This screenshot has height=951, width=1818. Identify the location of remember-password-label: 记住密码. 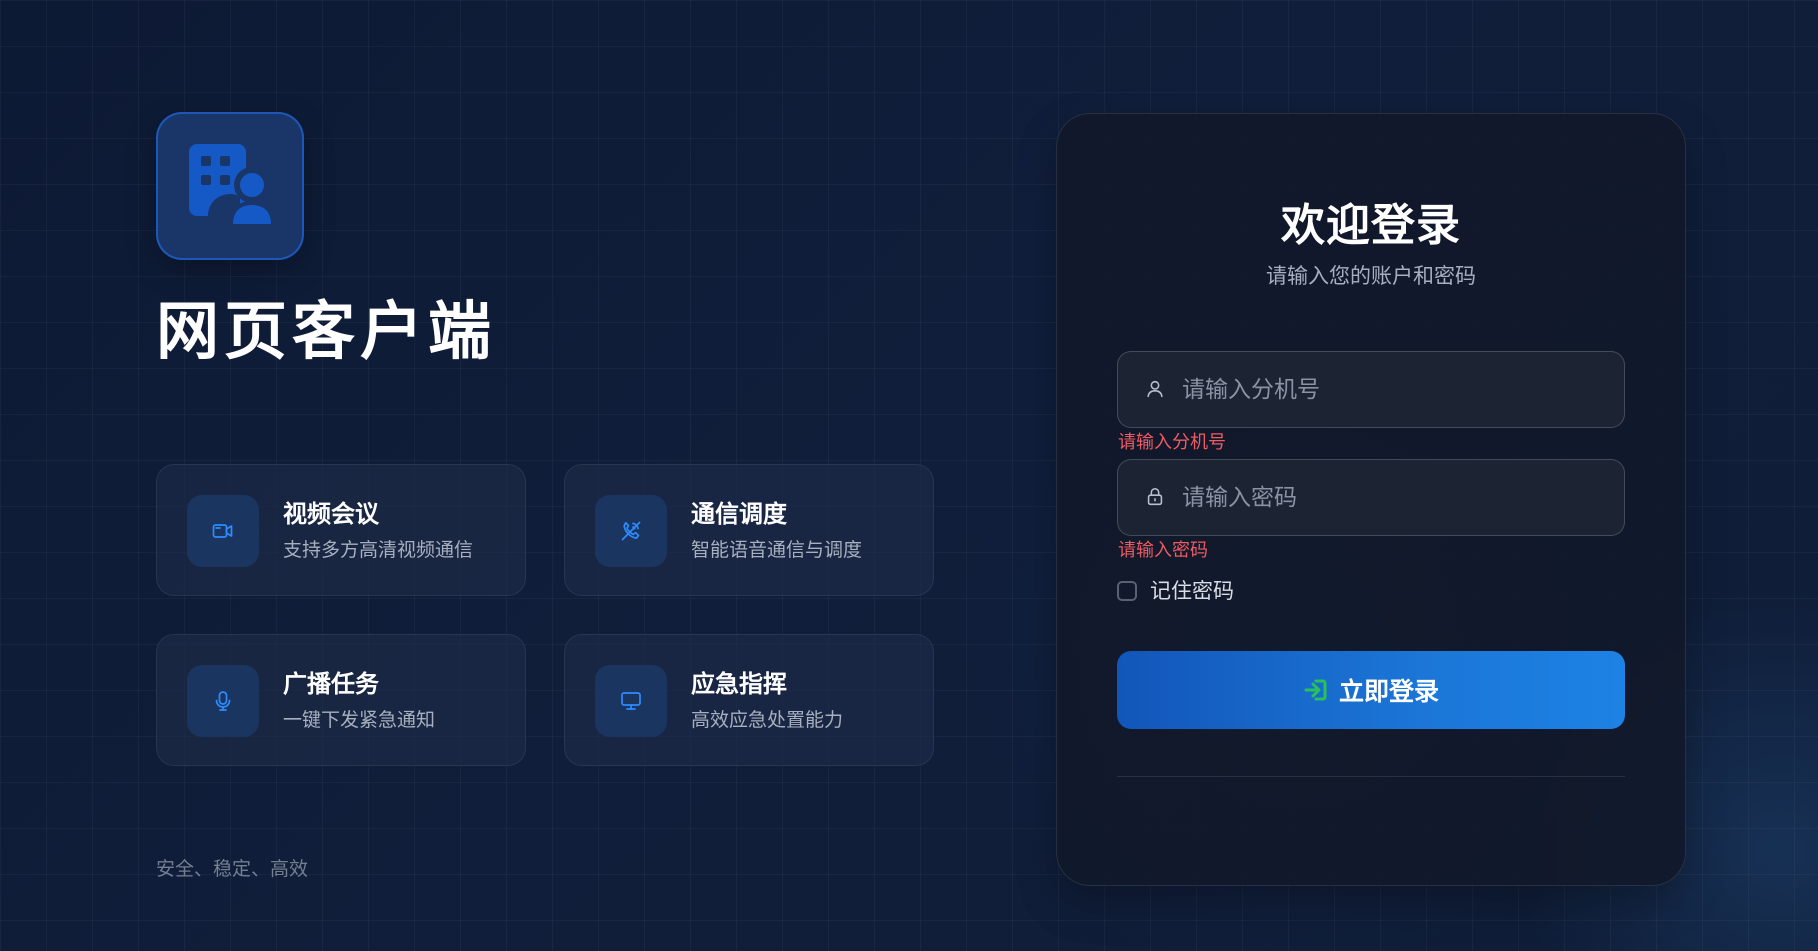
(1192, 591).